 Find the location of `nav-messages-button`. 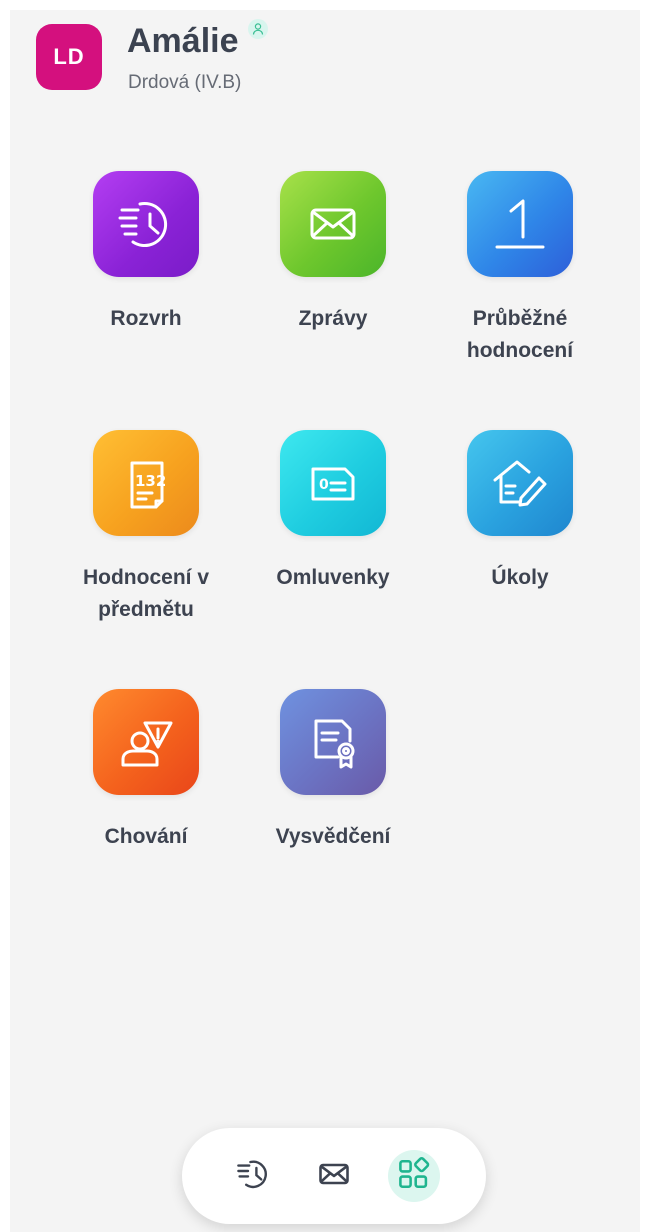

nav-messages-button is located at coordinates (334, 1176).